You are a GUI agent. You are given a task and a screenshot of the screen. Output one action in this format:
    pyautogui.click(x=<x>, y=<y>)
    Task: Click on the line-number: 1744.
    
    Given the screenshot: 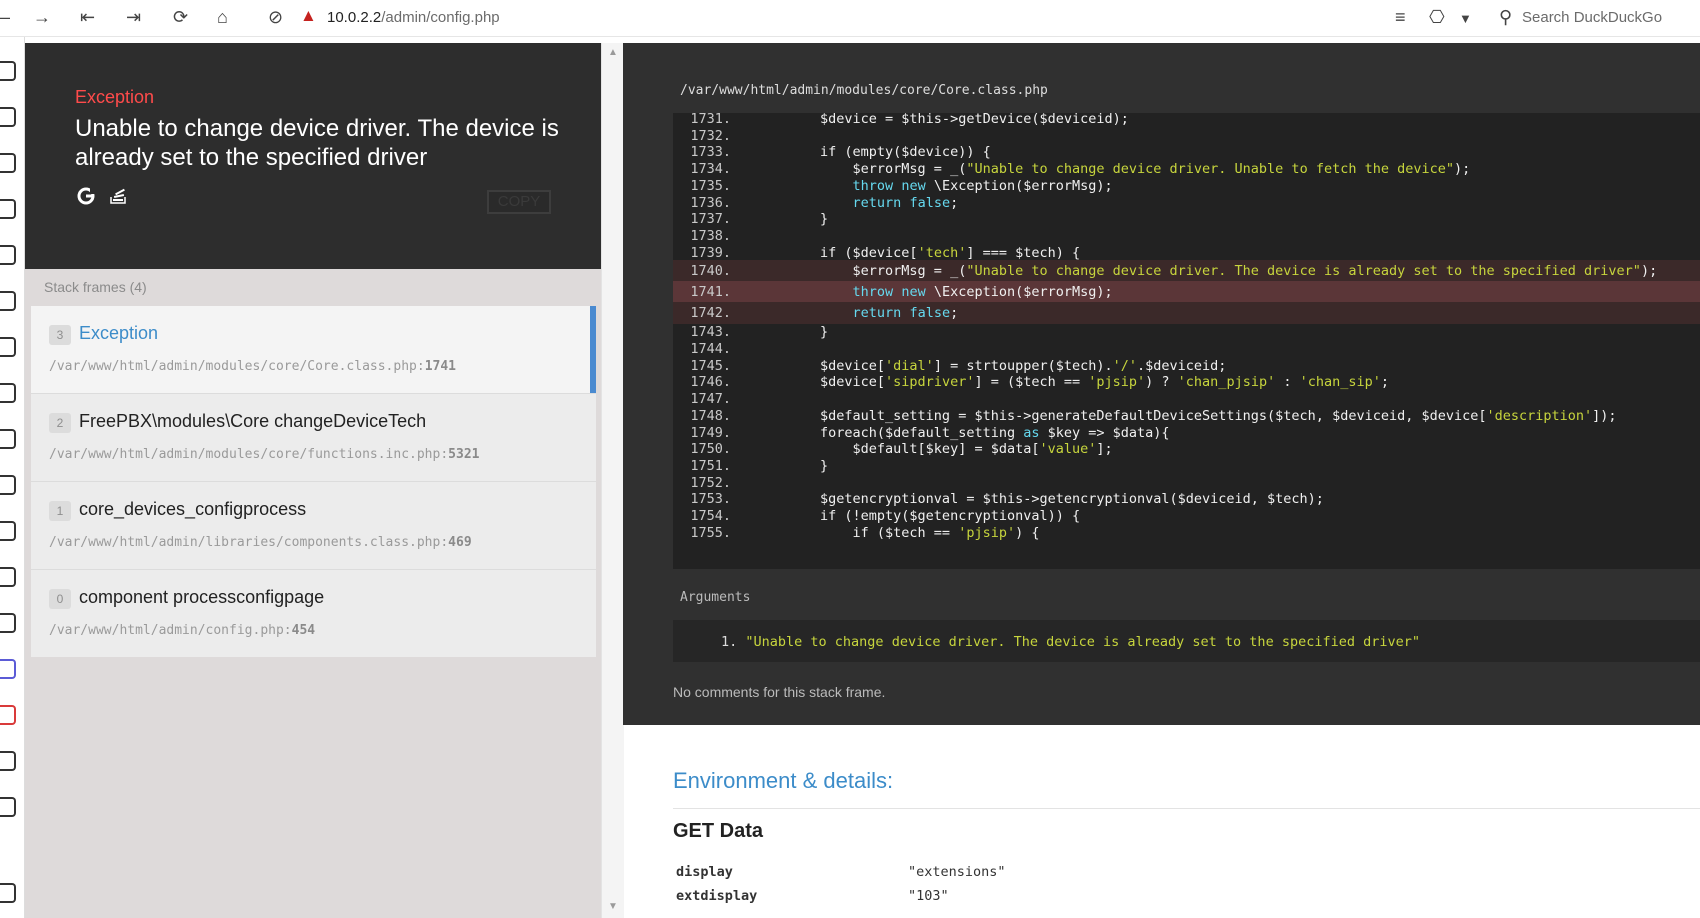 What is the action you would take?
    pyautogui.click(x=710, y=349)
    